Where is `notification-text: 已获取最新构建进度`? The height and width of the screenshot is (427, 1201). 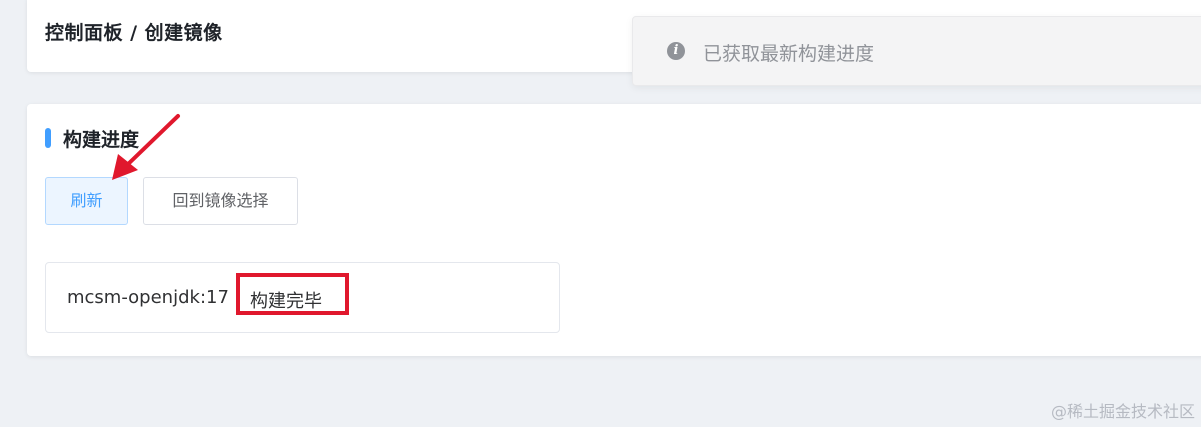 notification-text: 已获取最新构建进度 is located at coordinates (789, 54).